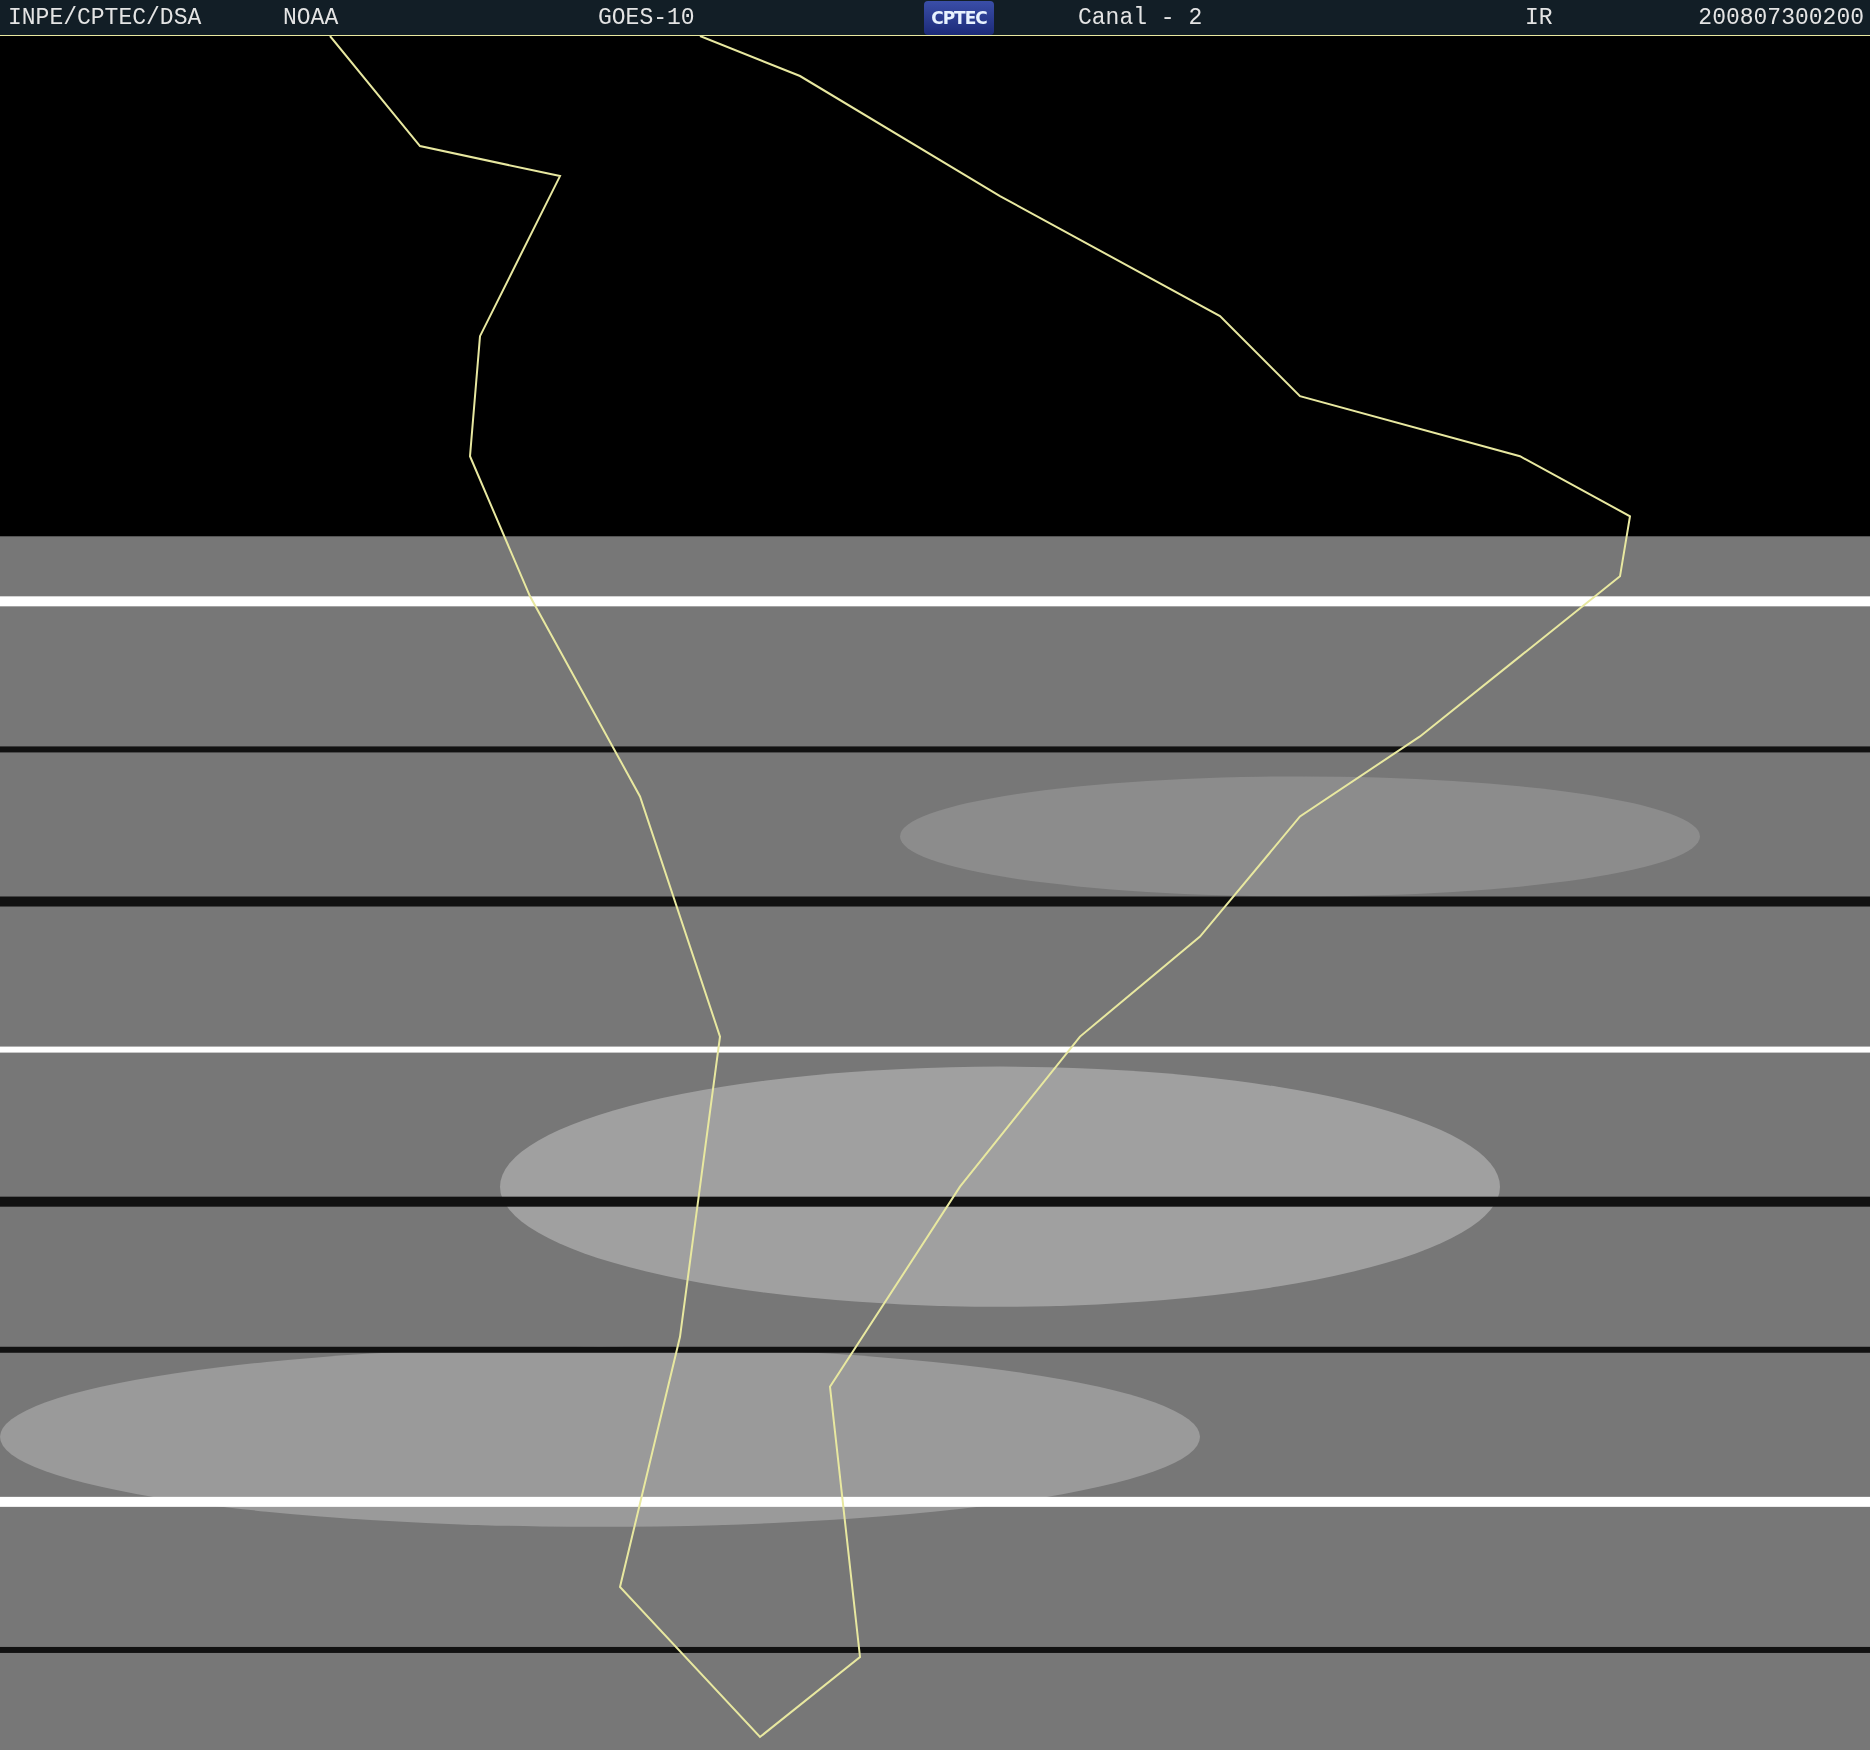  I want to click on header-label: Canal - 2, so click(1141, 17).